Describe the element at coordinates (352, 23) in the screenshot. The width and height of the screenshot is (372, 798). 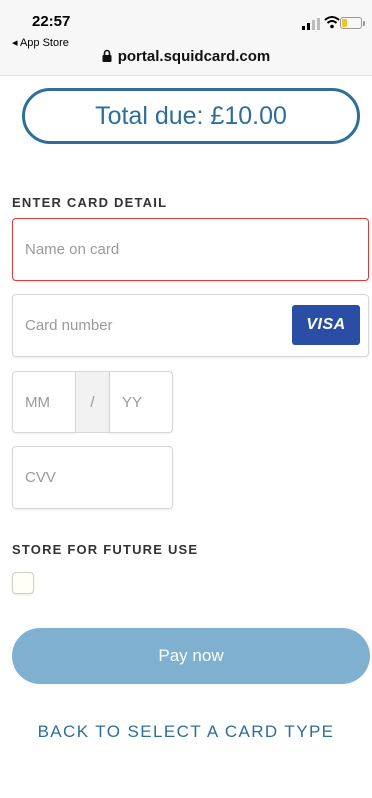
I see `battery-icon` at that location.